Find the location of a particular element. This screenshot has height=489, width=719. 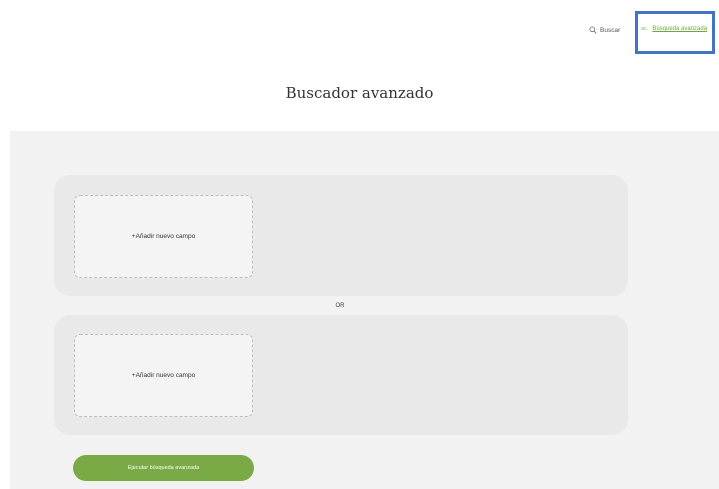

or-separator: OR is located at coordinates (340, 306).